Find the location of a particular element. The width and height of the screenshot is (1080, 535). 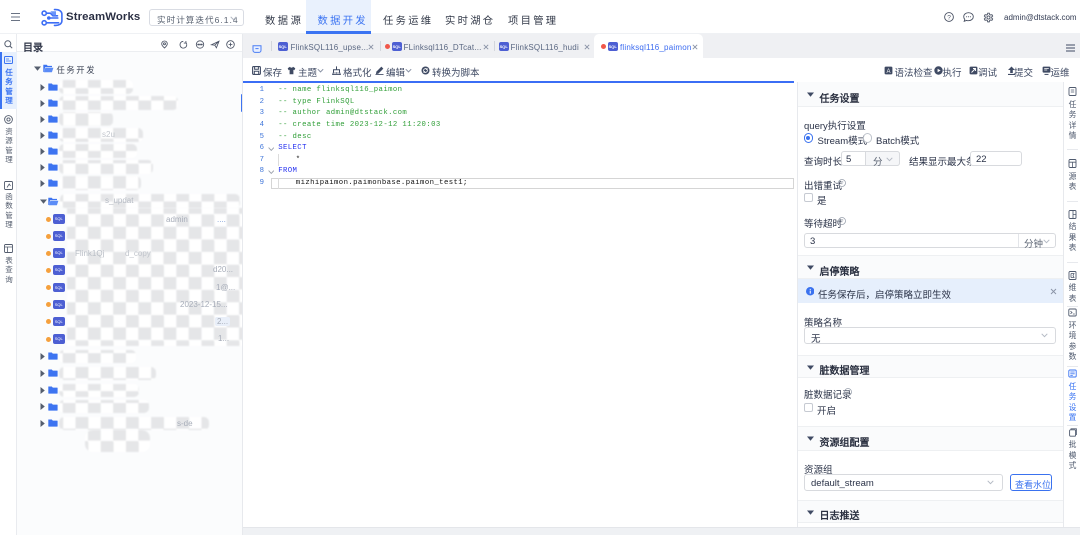

svg-text: A is located at coordinates (888, 71).